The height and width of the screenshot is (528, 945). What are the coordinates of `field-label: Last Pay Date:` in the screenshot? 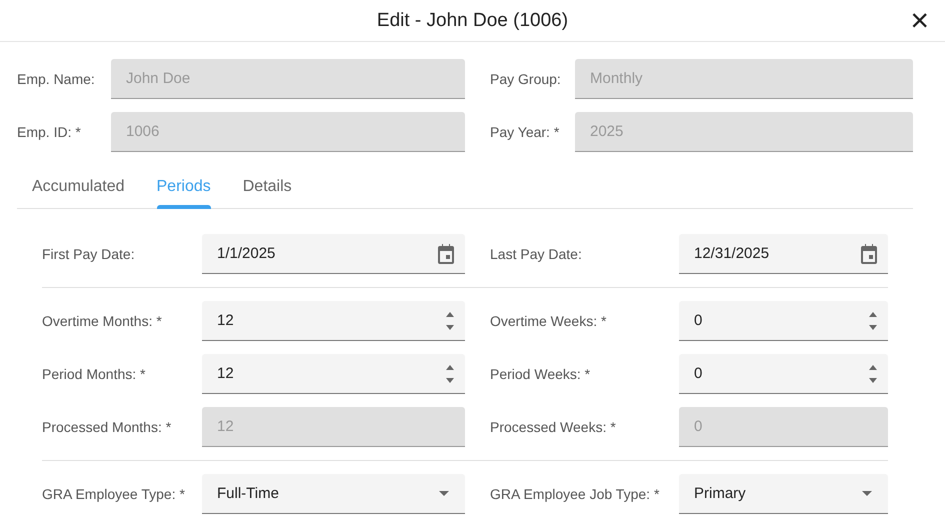 It's located at (536, 254).